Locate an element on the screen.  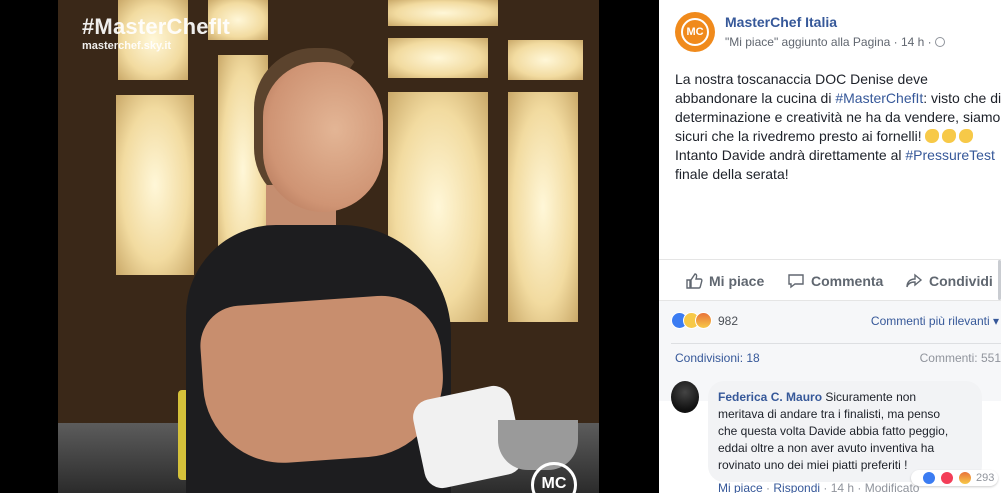
thumbs-up-icon is located at coordinates (694, 281).